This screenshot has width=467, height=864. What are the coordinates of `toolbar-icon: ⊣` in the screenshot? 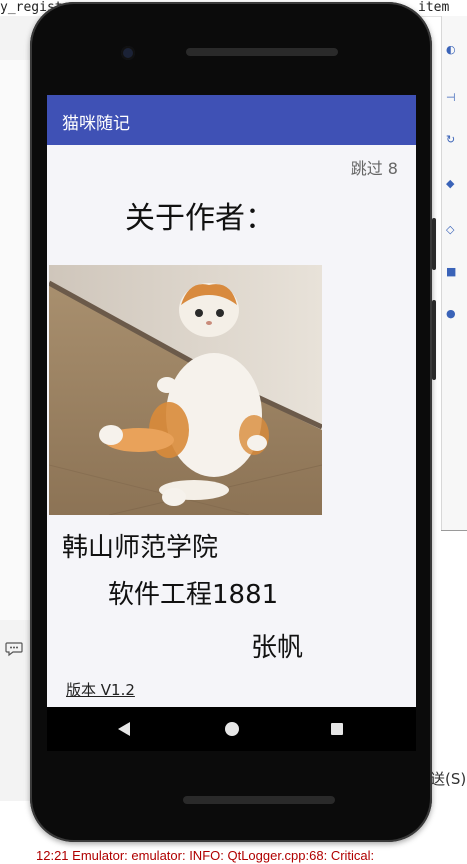 It's located at (452, 98).